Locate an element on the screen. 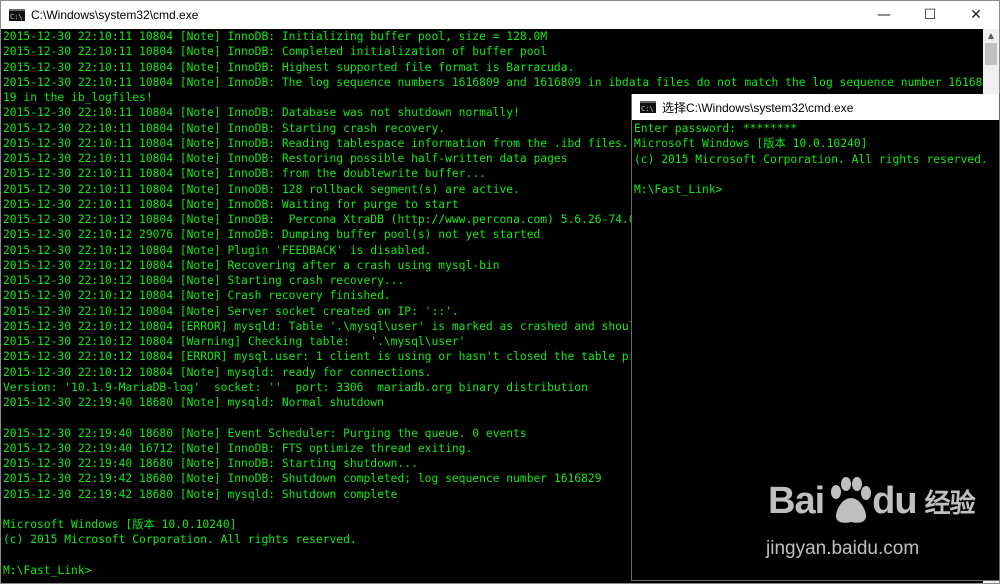 This screenshot has width=1000, height=584. minimize-button: — is located at coordinates (884, 15).